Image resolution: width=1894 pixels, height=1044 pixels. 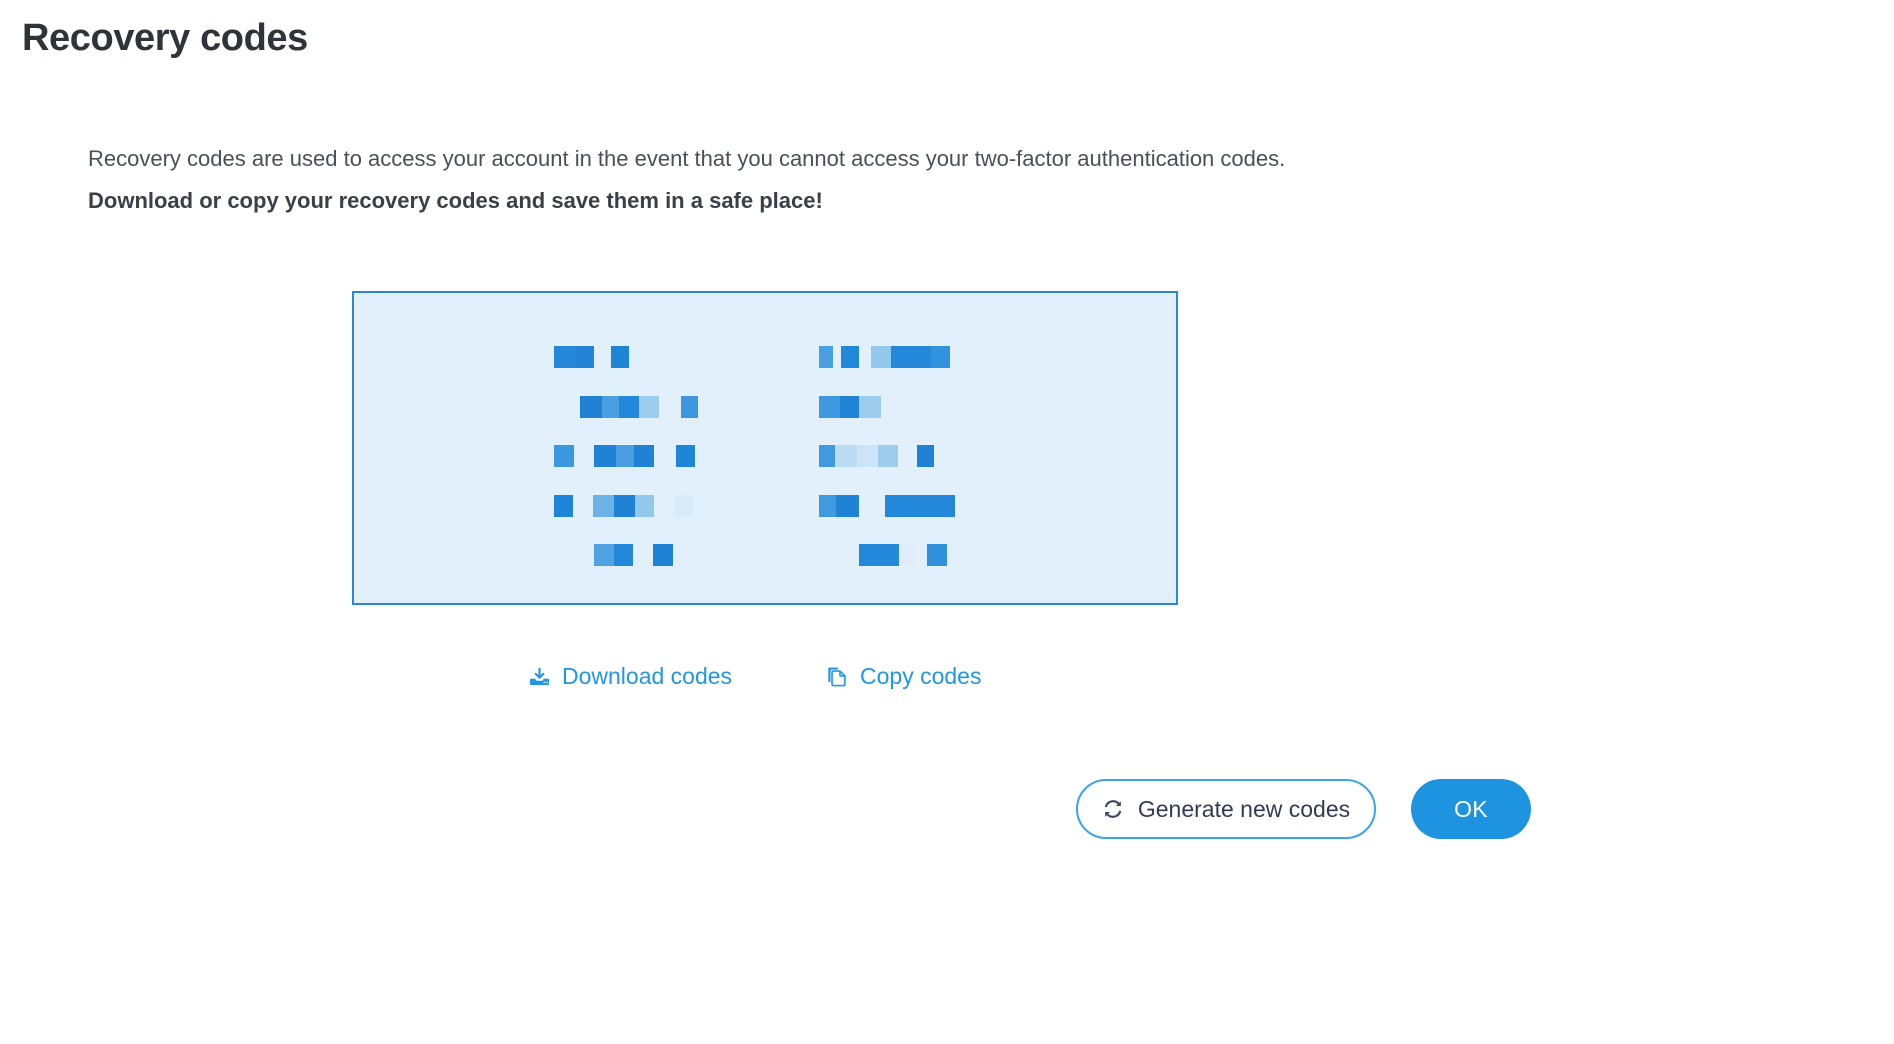 I want to click on ok-button: OK, so click(x=1471, y=809).